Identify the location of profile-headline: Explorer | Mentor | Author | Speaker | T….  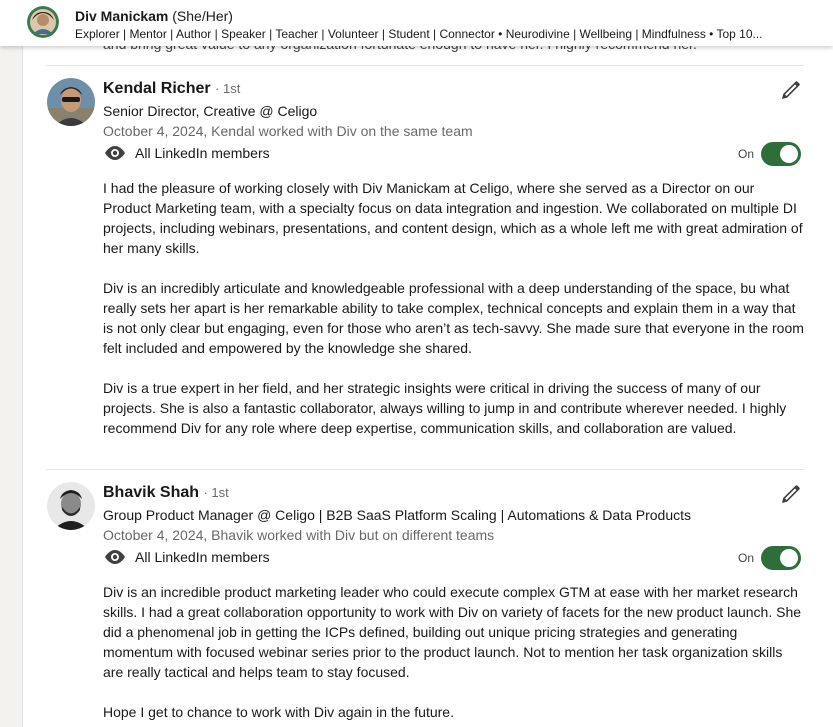
(419, 34).